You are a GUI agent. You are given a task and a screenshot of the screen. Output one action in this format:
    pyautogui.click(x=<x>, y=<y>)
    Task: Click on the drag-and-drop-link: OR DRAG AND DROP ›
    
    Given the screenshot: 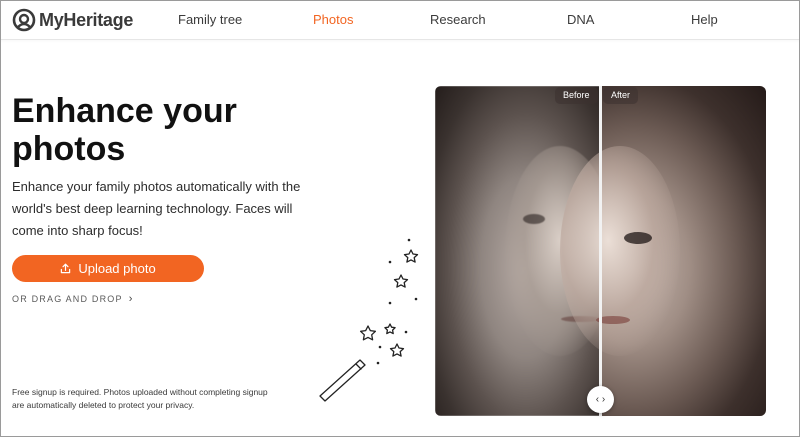 What is the action you would take?
    pyautogui.click(x=72, y=299)
    